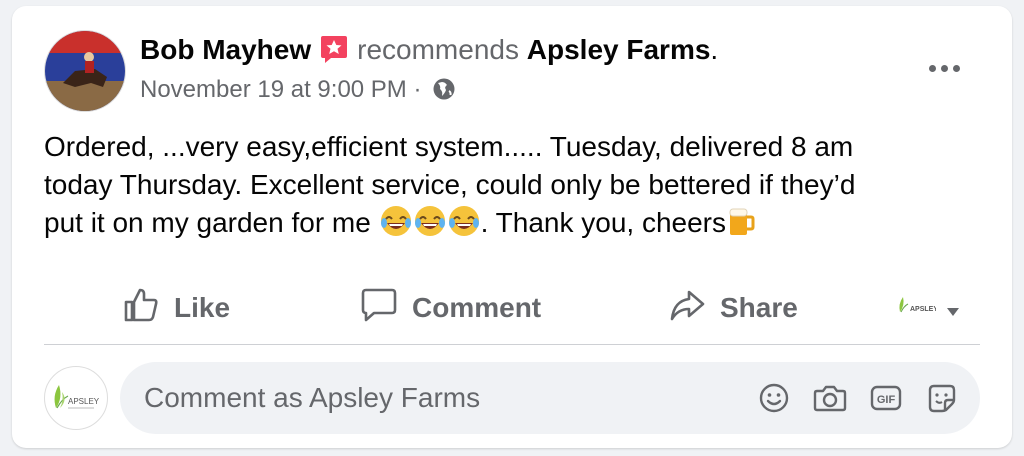 This screenshot has height=456, width=1024. I want to click on post-timestamp: November 19 at 9:00 PM, so click(273, 89).